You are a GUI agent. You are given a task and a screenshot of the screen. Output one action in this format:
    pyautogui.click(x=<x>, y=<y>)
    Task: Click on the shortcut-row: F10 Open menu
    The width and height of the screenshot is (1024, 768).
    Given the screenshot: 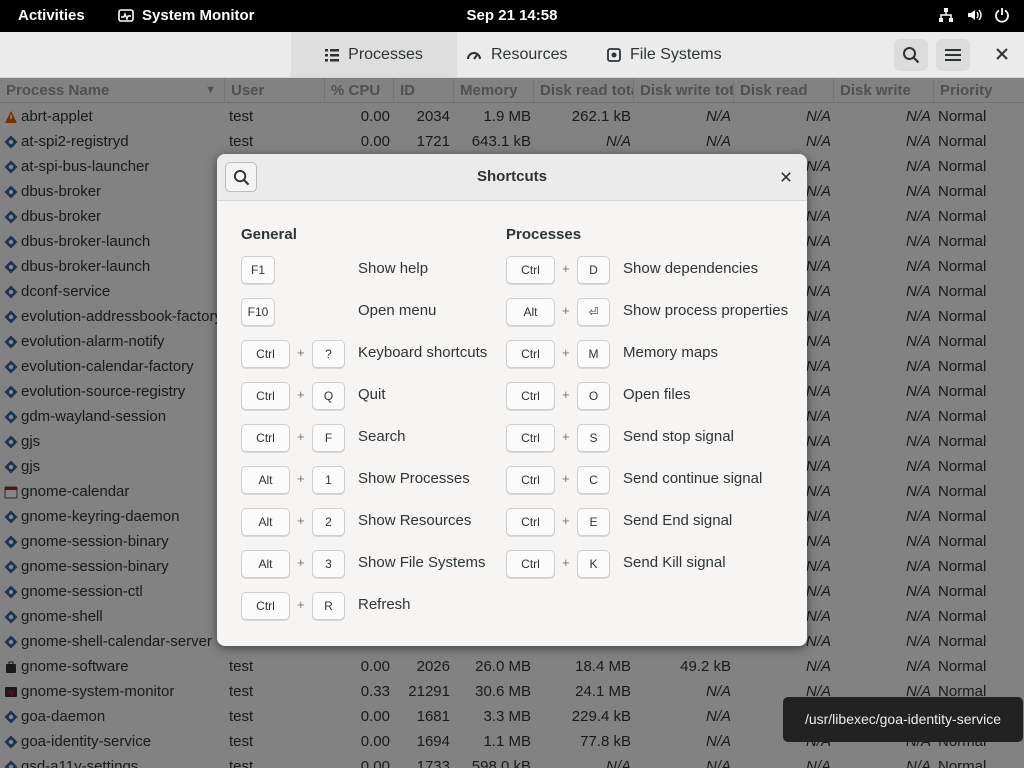 What is the action you would take?
    pyautogui.click(x=381, y=312)
    